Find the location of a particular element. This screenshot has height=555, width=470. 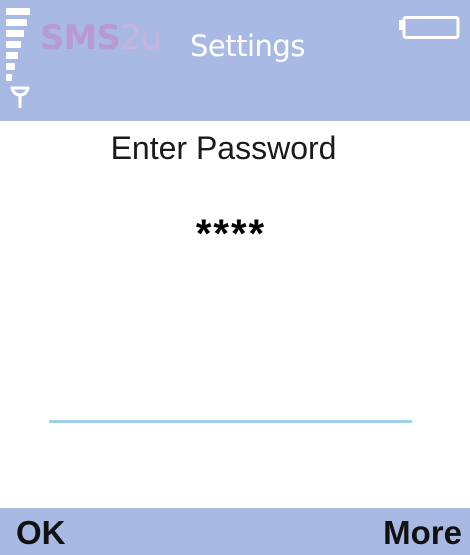

logo-text: SMS2u is located at coordinates (101, 38).